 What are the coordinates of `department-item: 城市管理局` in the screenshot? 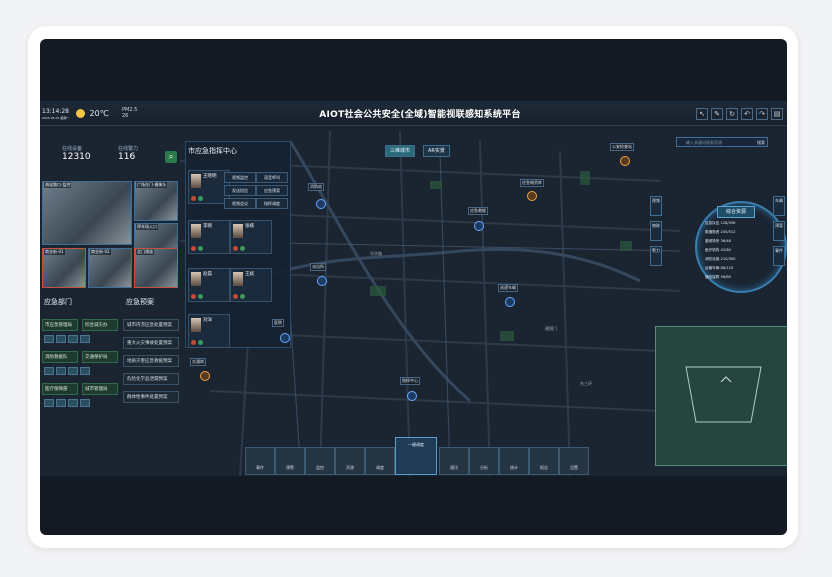 It's located at (100, 389).